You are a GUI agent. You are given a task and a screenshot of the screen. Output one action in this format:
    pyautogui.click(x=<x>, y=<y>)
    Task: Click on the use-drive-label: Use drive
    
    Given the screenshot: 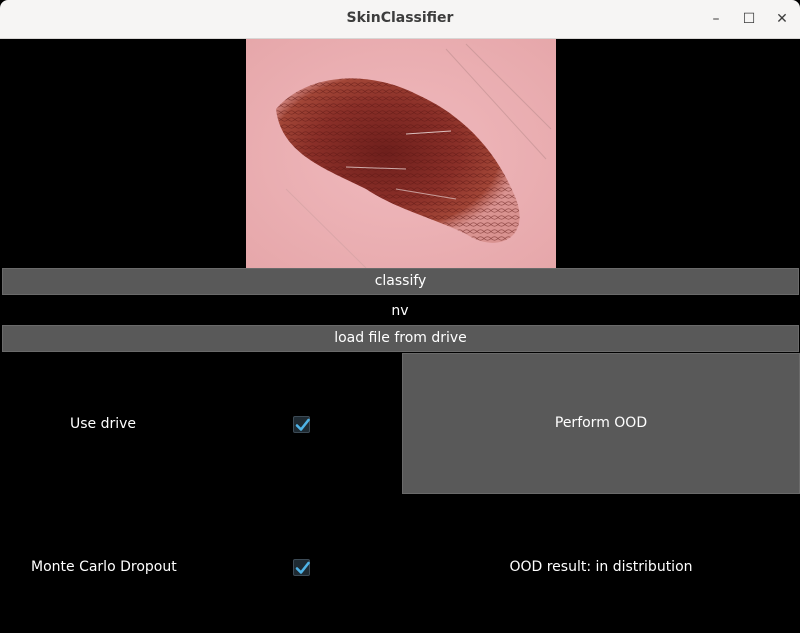 What is the action you would take?
    pyautogui.click(x=103, y=424)
    